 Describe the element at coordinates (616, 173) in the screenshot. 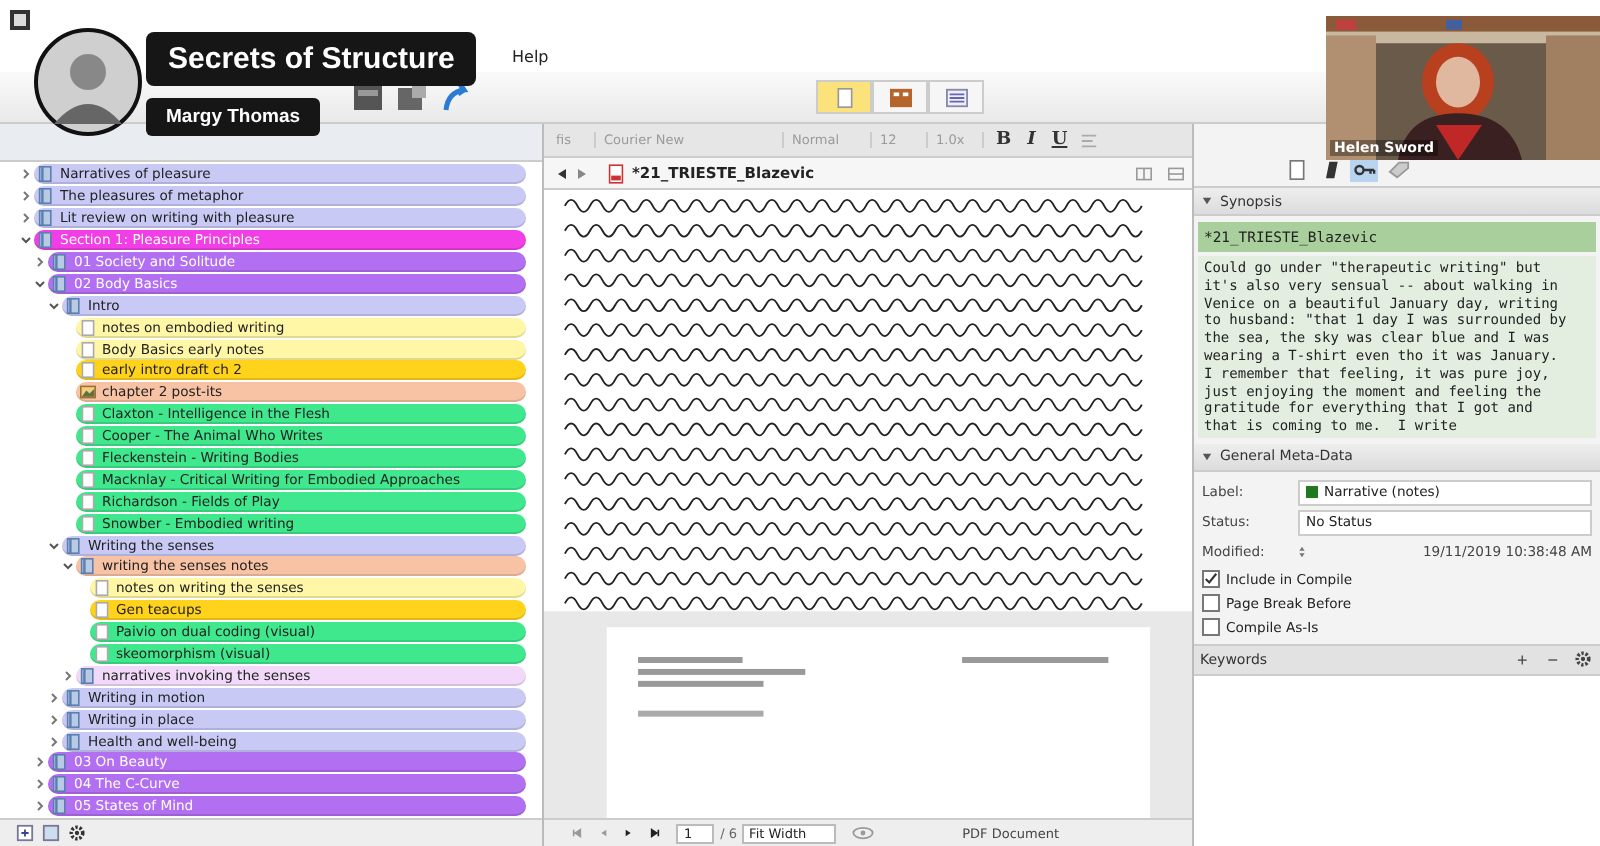

I see `pdf-icon` at that location.